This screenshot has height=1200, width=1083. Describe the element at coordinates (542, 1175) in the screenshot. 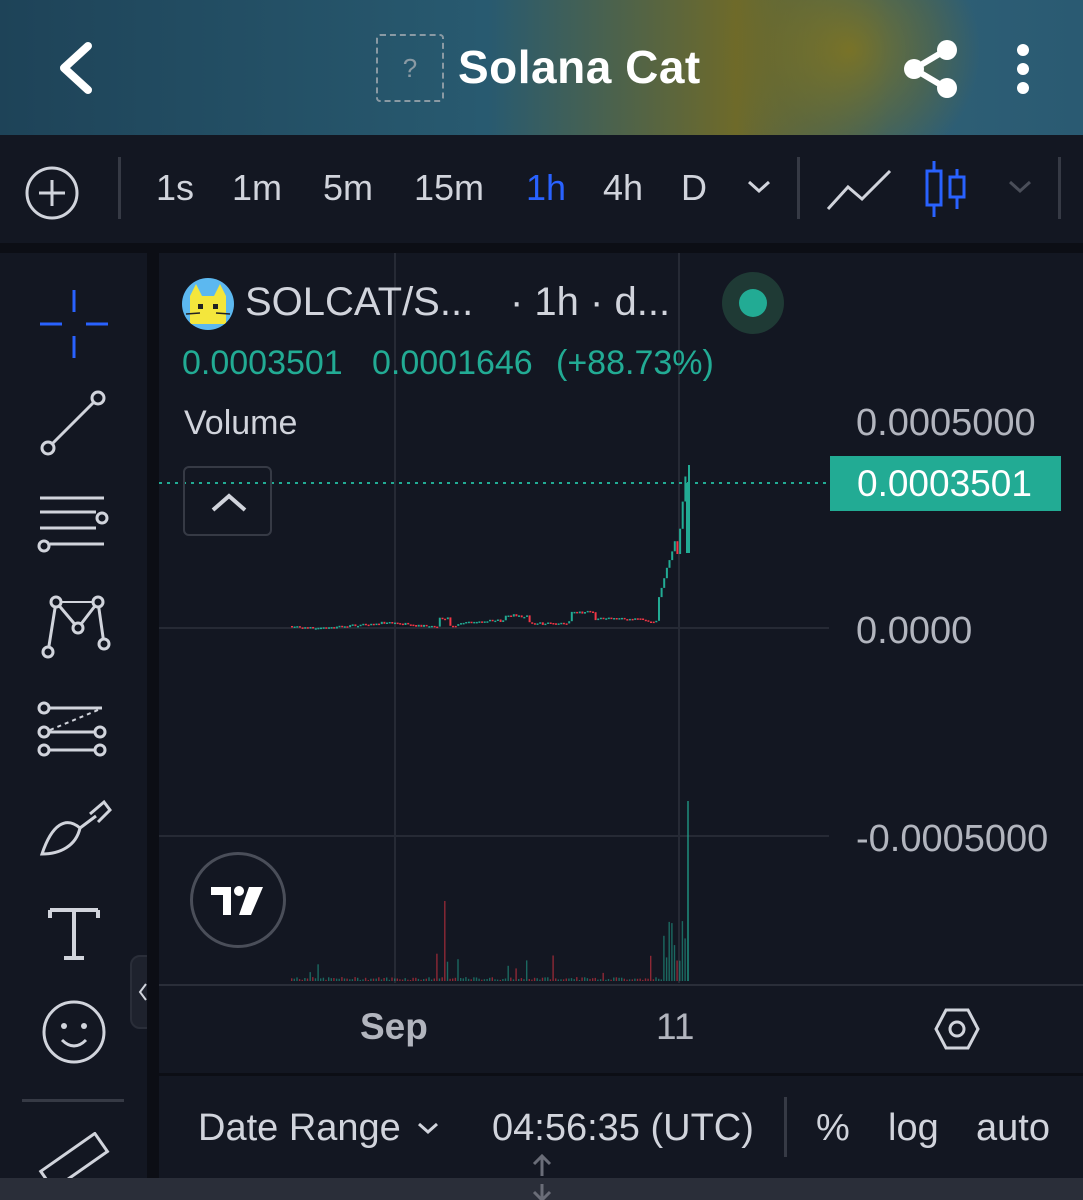

I see `resize-handle-icon` at that location.